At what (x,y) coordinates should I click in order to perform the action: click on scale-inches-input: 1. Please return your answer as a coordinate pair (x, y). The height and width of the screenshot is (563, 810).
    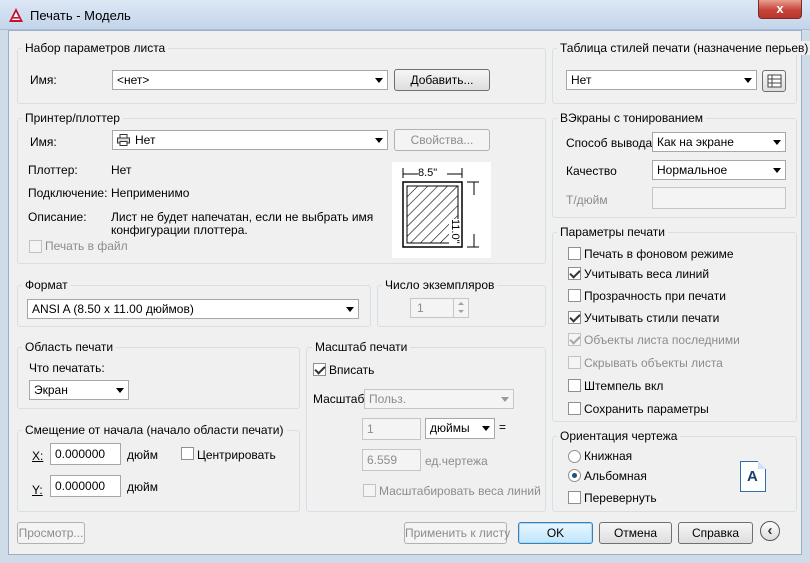
    Looking at the image, I should click on (391, 429).